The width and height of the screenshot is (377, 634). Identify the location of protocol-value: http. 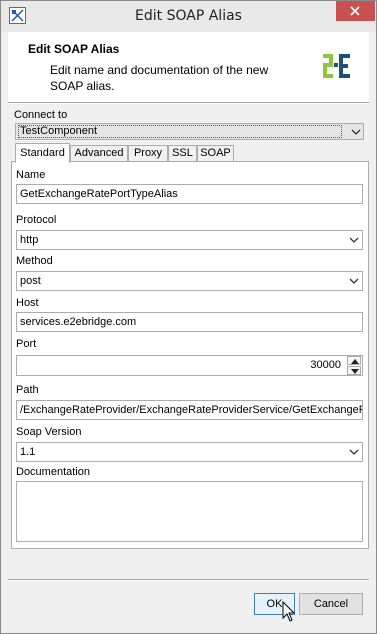
(29, 240).